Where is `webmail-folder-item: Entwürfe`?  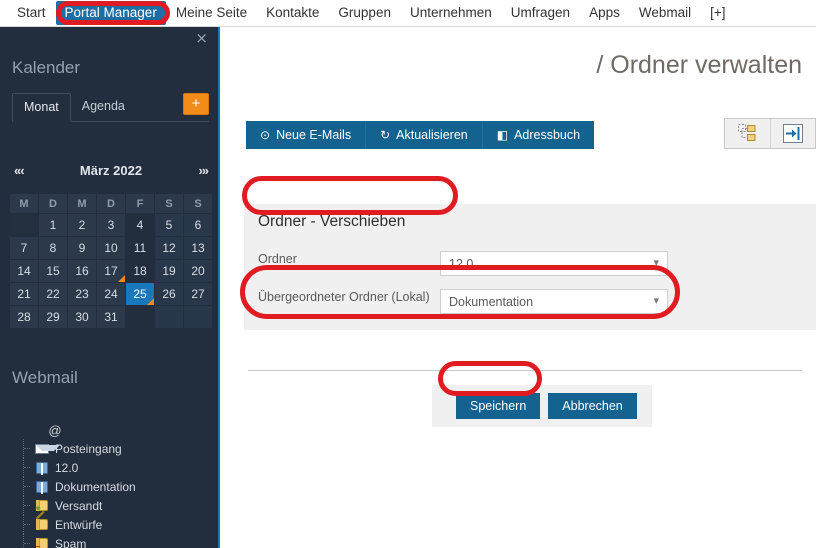 webmail-folder-item: Entwürfe is located at coordinates (117, 522).